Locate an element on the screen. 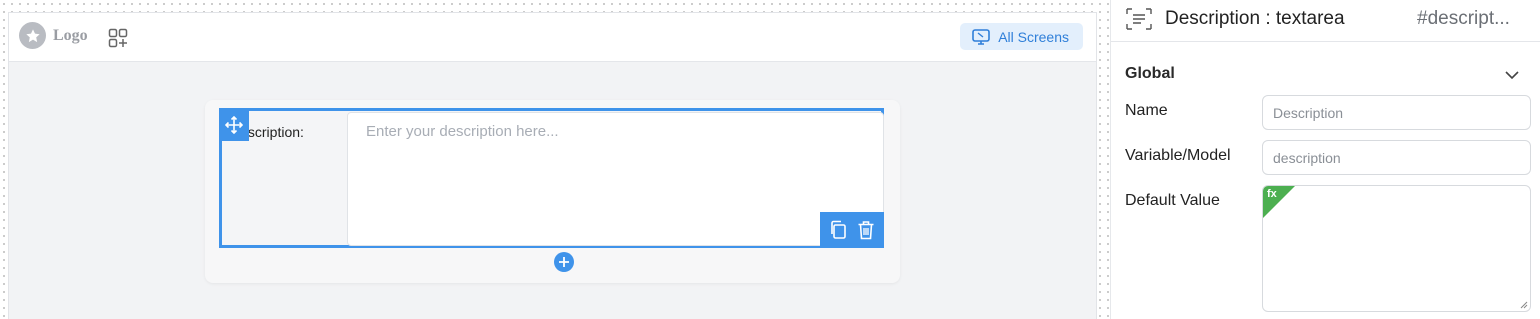 The width and height of the screenshot is (1540, 319). all-screens-label: All Screens is located at coordinates (1033, 36).